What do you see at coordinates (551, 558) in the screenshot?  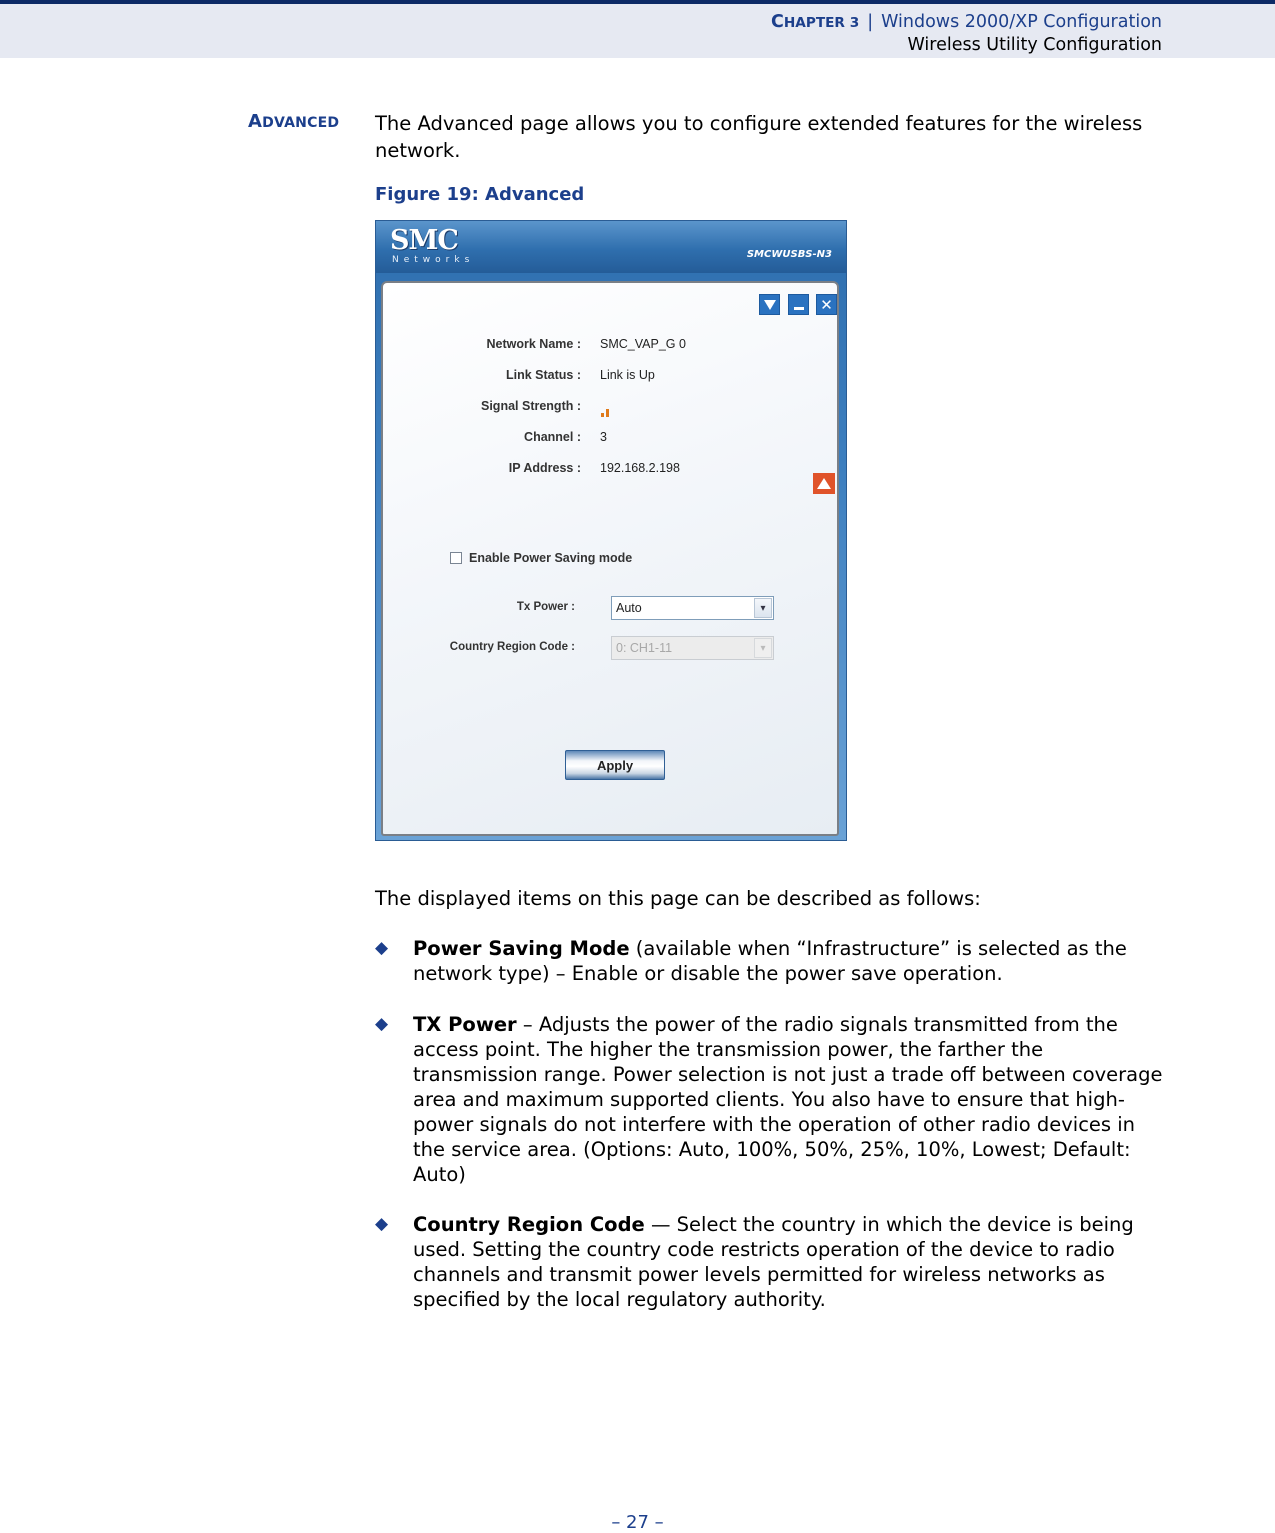 I see `power-saving-label: Enable Power Saving mode` at bounding box center [551, 558].